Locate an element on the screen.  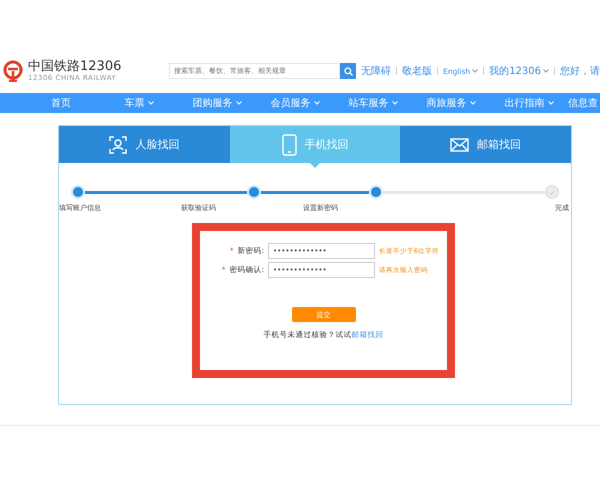
nav-item: 商旅服务 is located at coordinates (451, 103).